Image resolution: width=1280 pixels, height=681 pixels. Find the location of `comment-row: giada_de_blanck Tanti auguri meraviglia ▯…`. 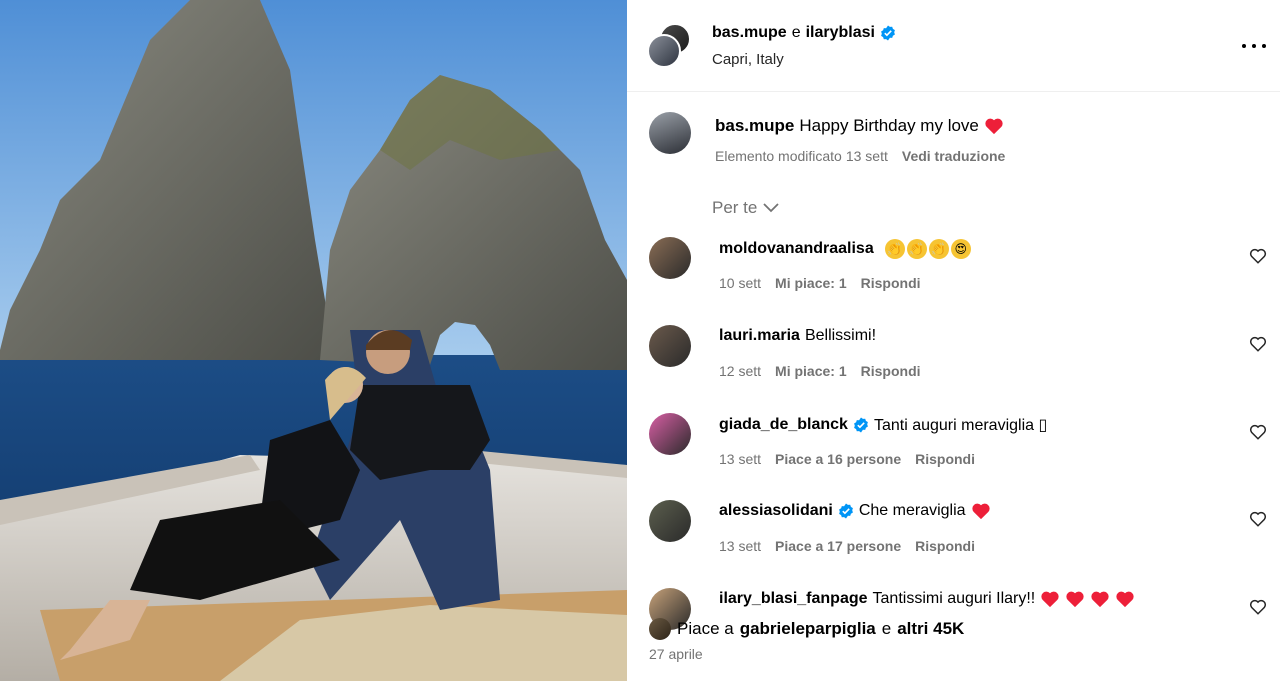

comment-row: giada_de_blanck Tanti auguri meraviglia ▯… is located at coordinates (959, 448).